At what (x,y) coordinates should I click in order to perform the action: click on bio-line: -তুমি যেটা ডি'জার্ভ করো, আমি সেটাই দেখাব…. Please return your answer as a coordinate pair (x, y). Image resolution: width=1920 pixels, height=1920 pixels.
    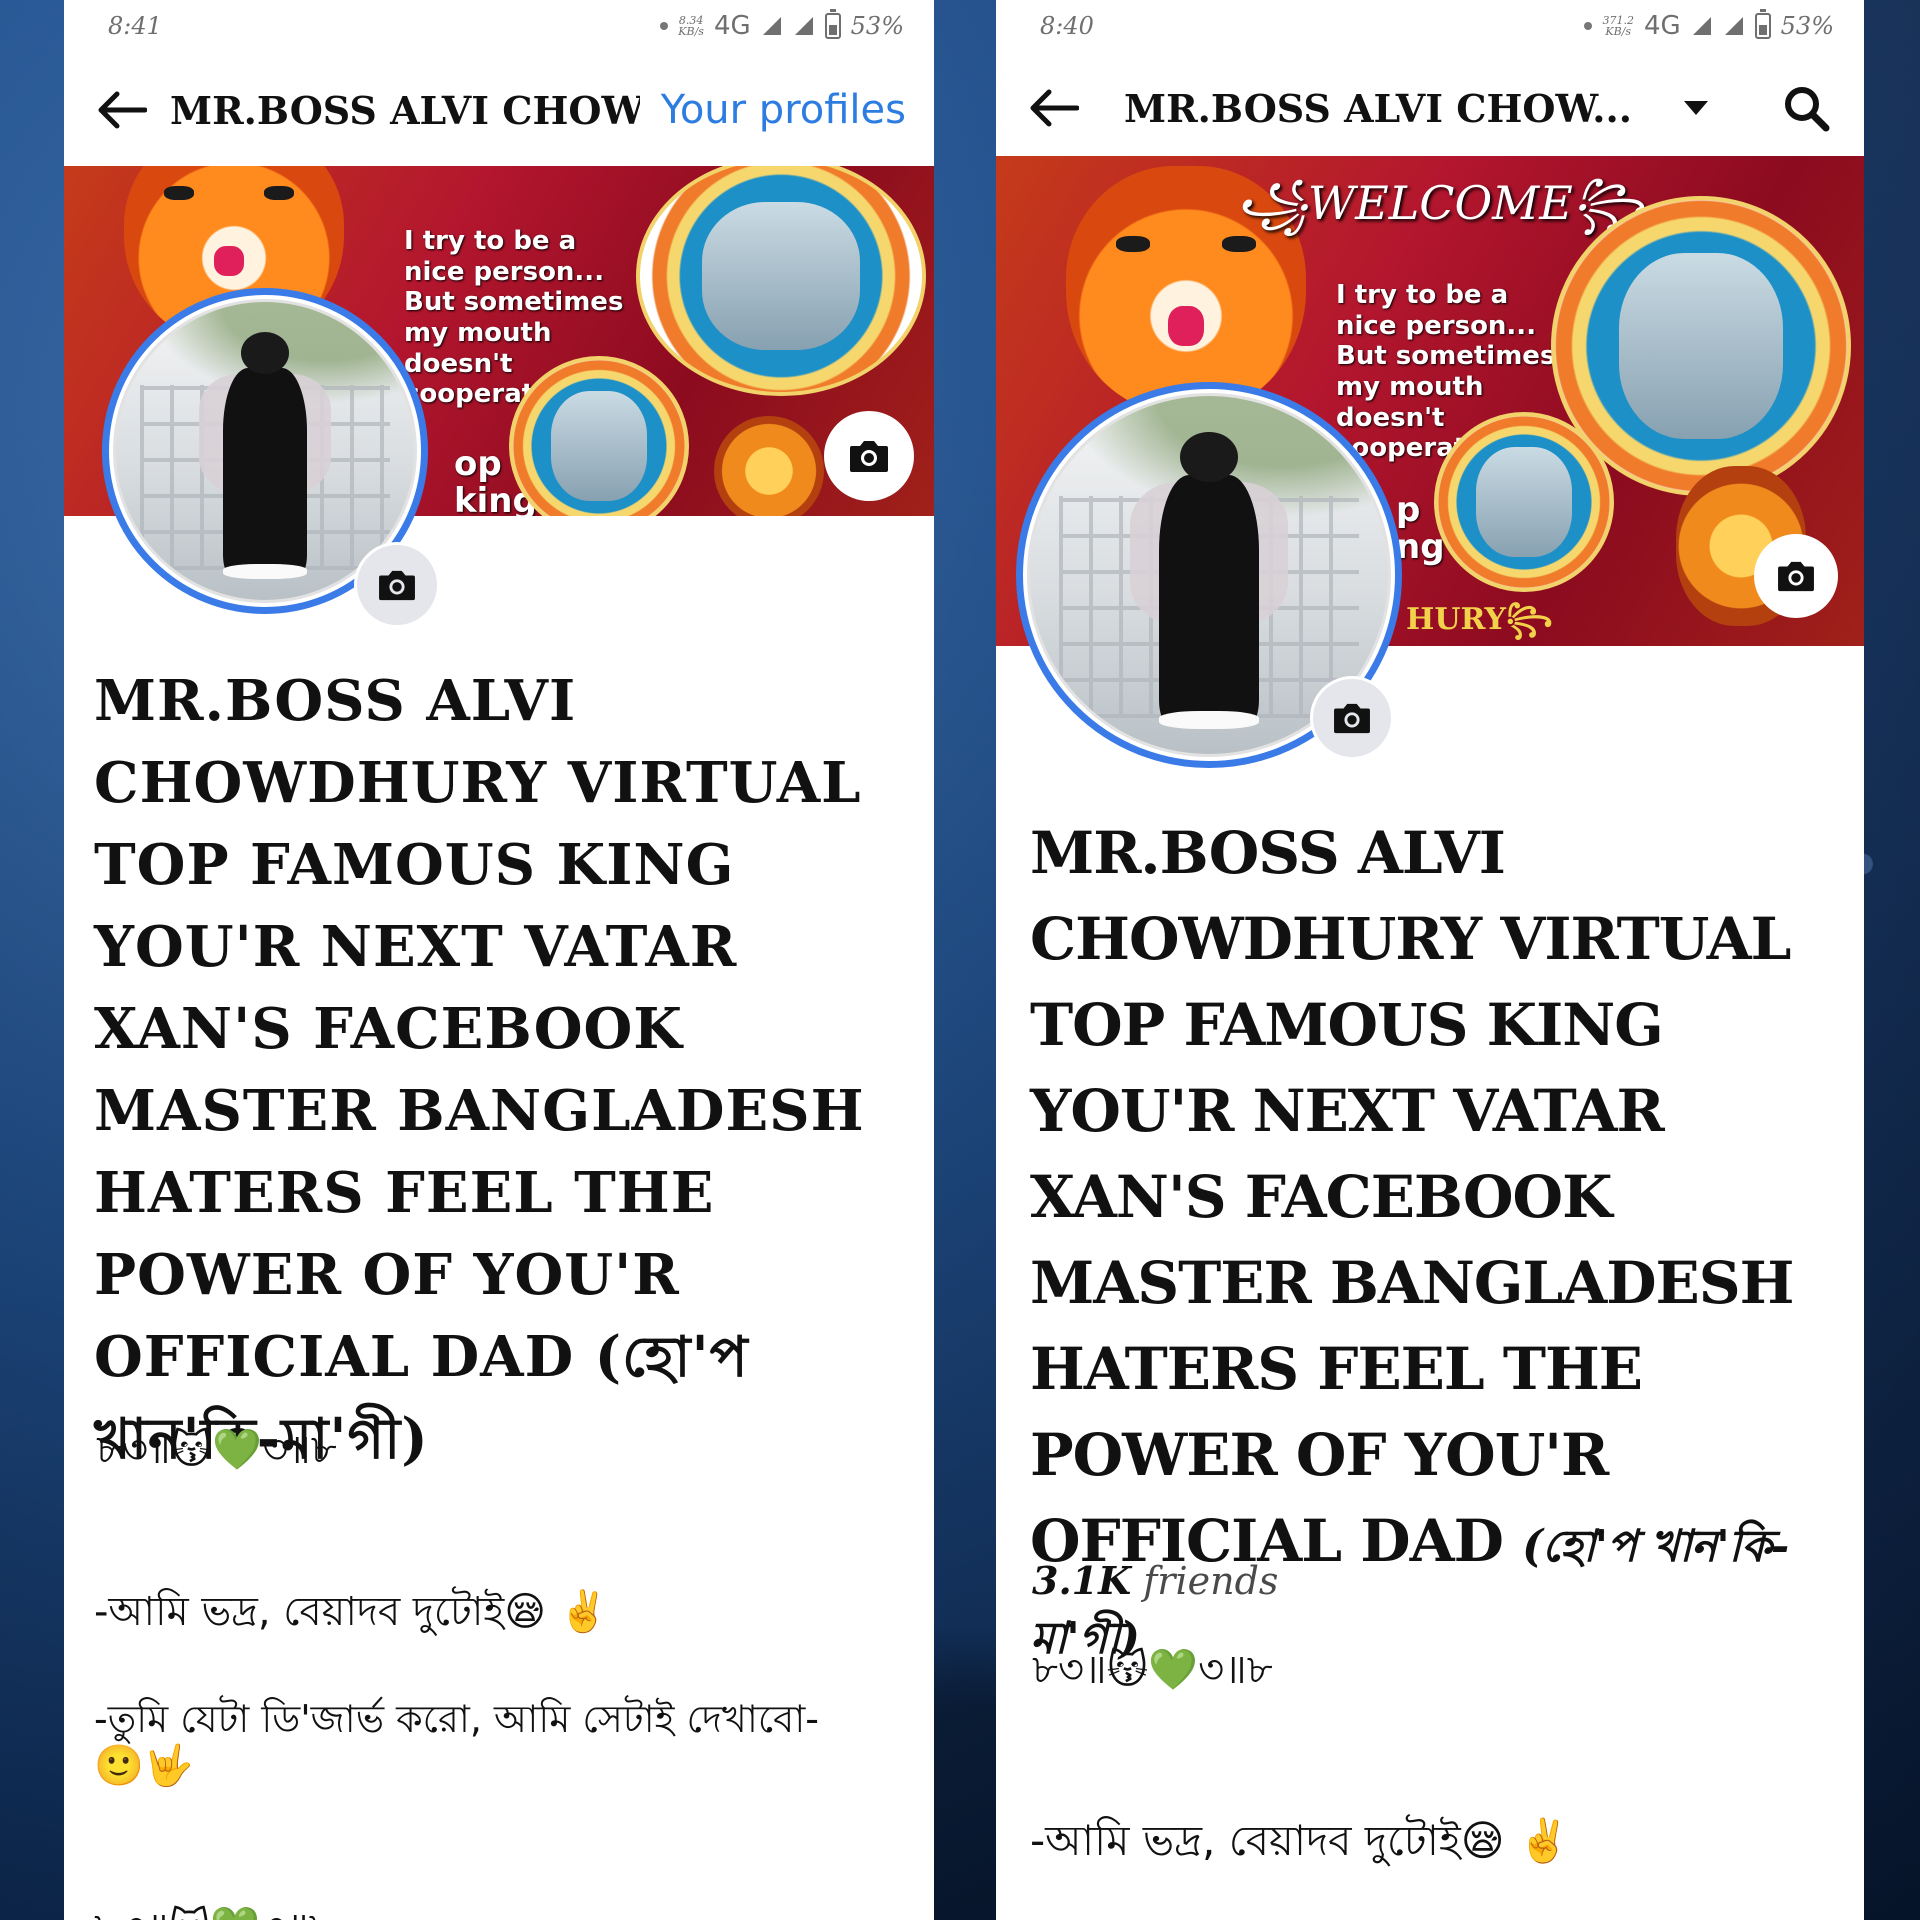
    Looking at the image, I should click on (456, 1719).